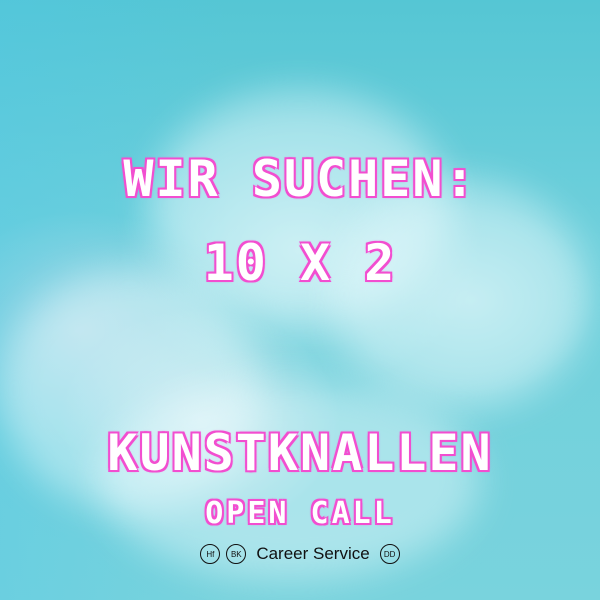  What do you see at coordinates (313, 553) in the screenshot?
I see `career-service-label: Career Service` at bounding box center [313, 553].